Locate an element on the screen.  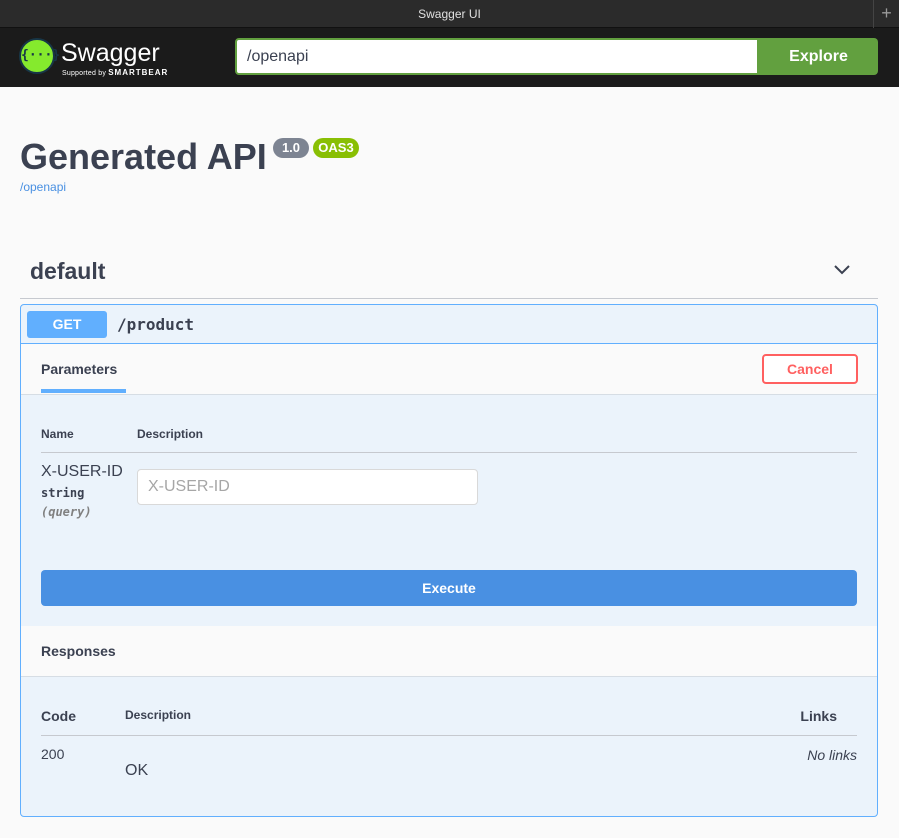
params-table-divider is located at coordinates (449, 452).